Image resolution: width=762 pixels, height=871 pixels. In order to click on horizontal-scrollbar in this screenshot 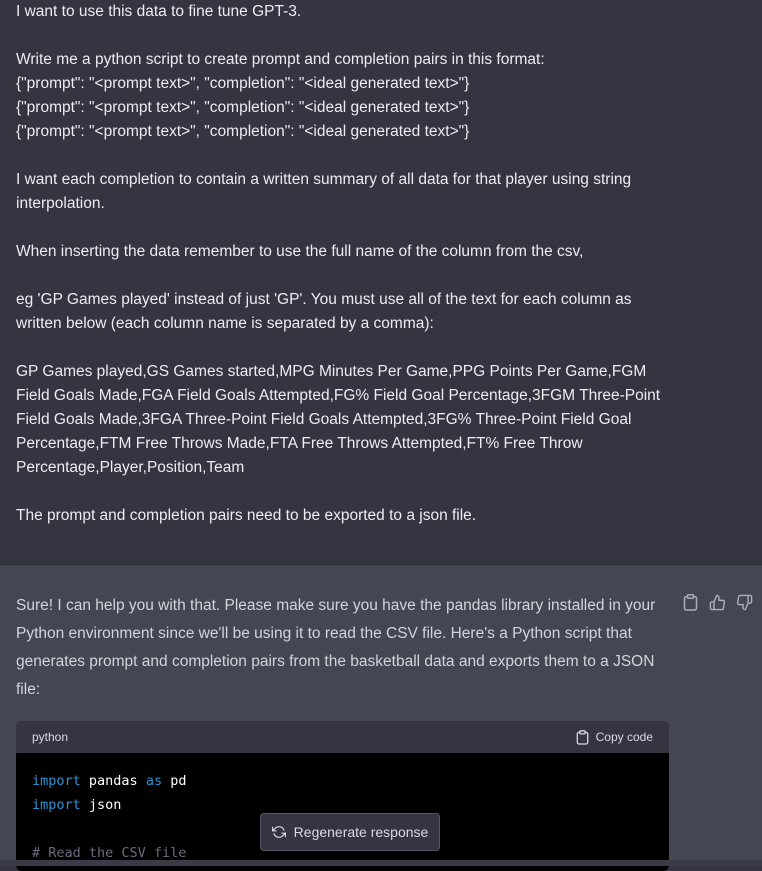, I will do `click(381, 863)`.